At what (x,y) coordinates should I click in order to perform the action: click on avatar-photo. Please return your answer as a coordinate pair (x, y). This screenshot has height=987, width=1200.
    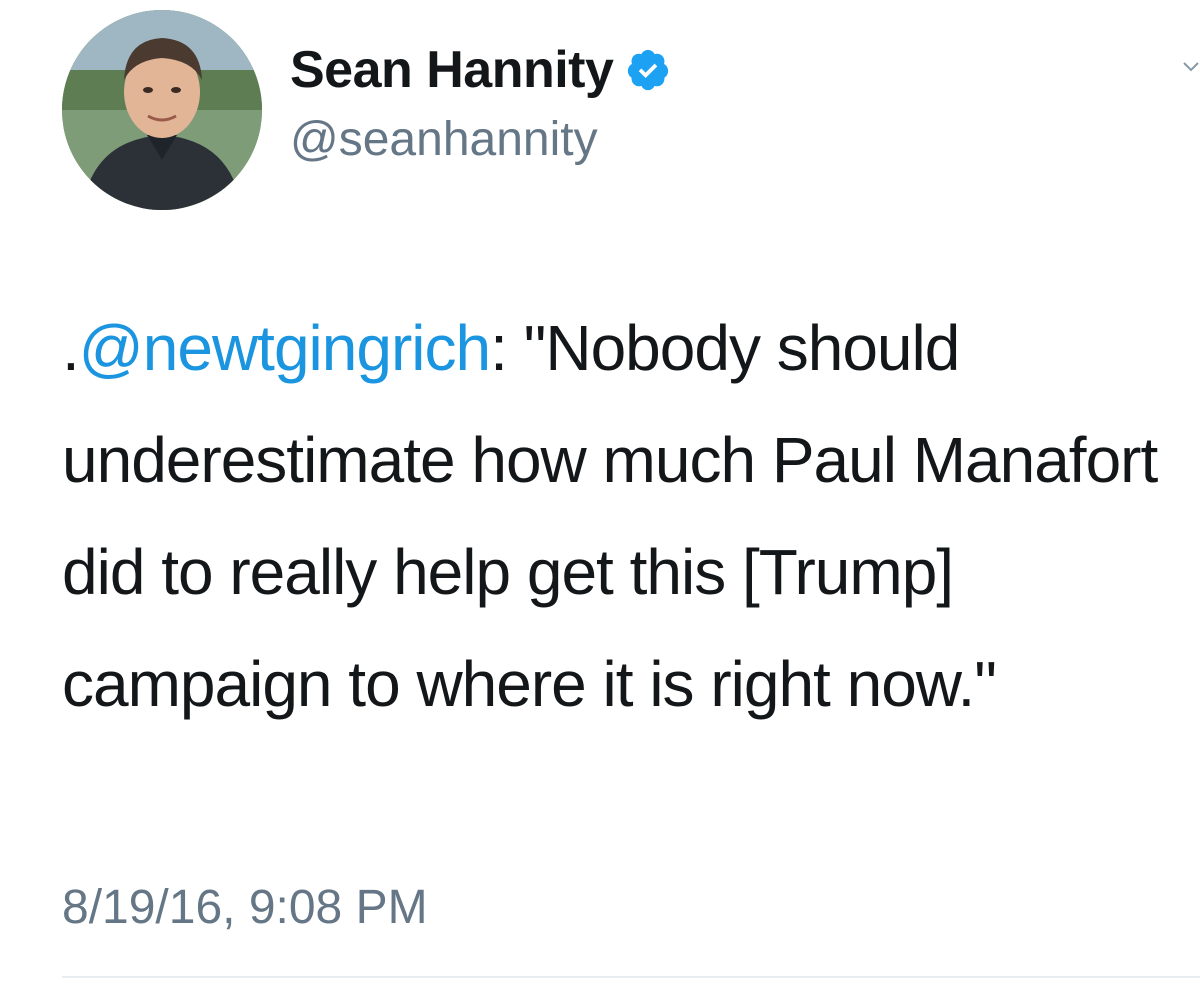
    Looking at the image, I should click on (162, 110).